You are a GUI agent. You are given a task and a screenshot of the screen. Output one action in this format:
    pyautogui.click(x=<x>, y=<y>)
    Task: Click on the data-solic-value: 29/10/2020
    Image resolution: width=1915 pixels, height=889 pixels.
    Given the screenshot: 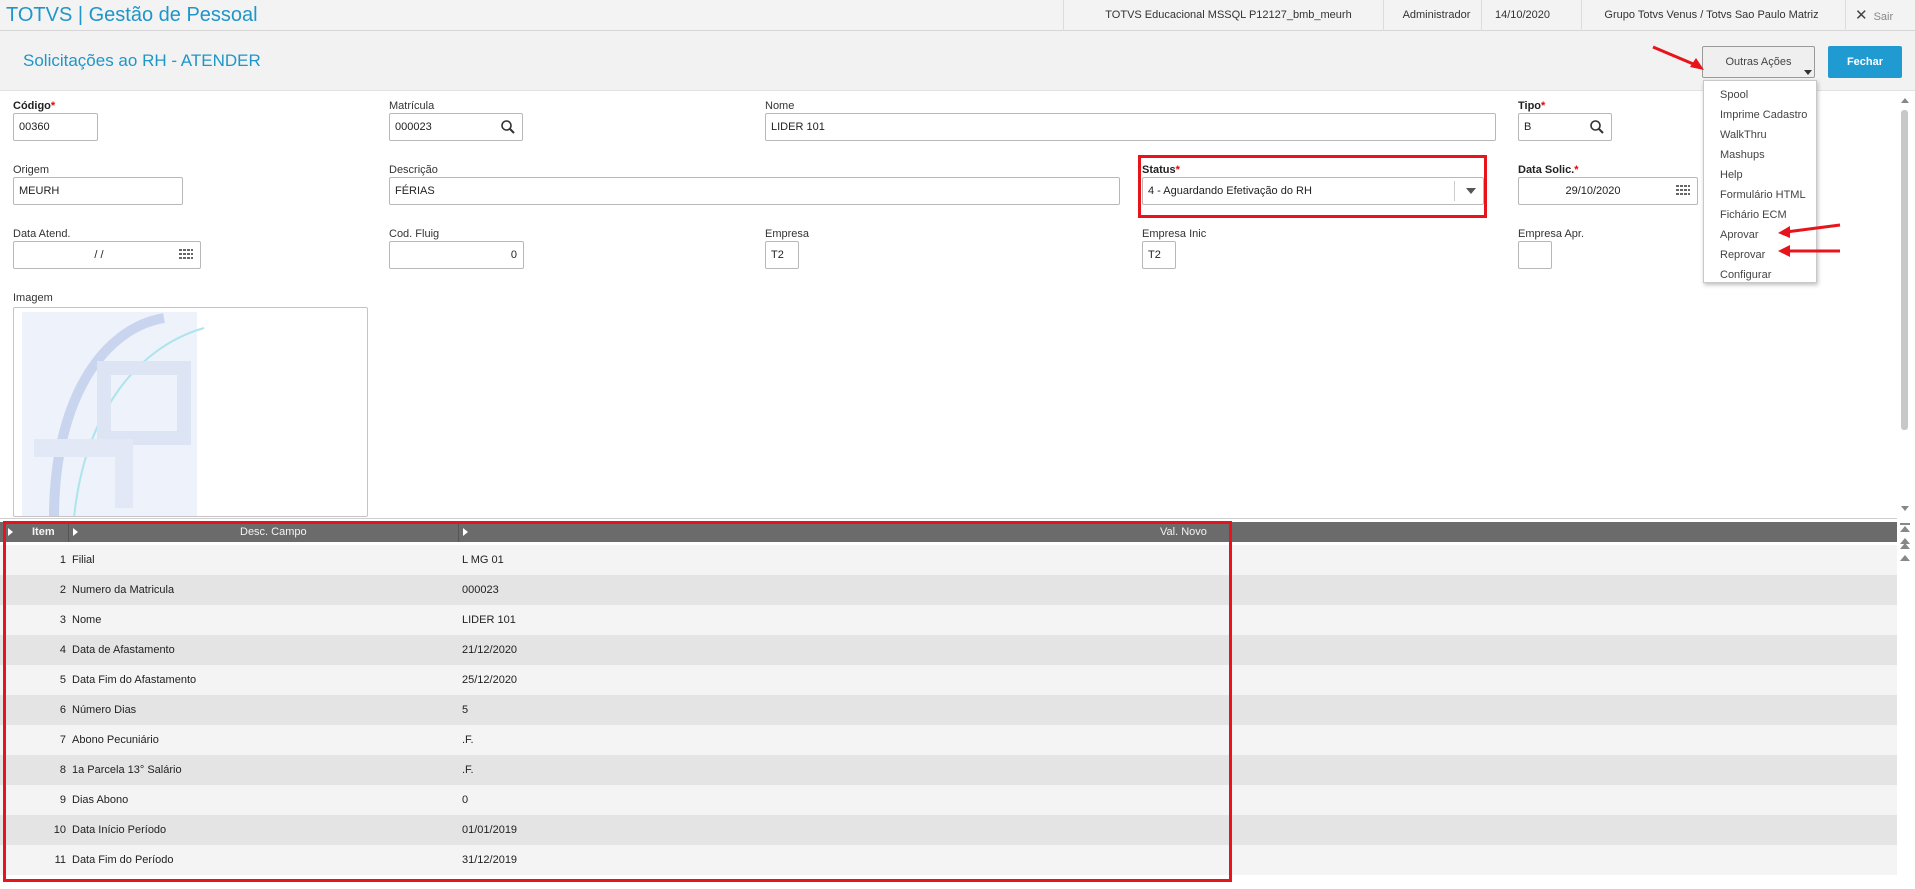 What is the action you would take?
    pyautogui.click(x=1593, y=191)
    